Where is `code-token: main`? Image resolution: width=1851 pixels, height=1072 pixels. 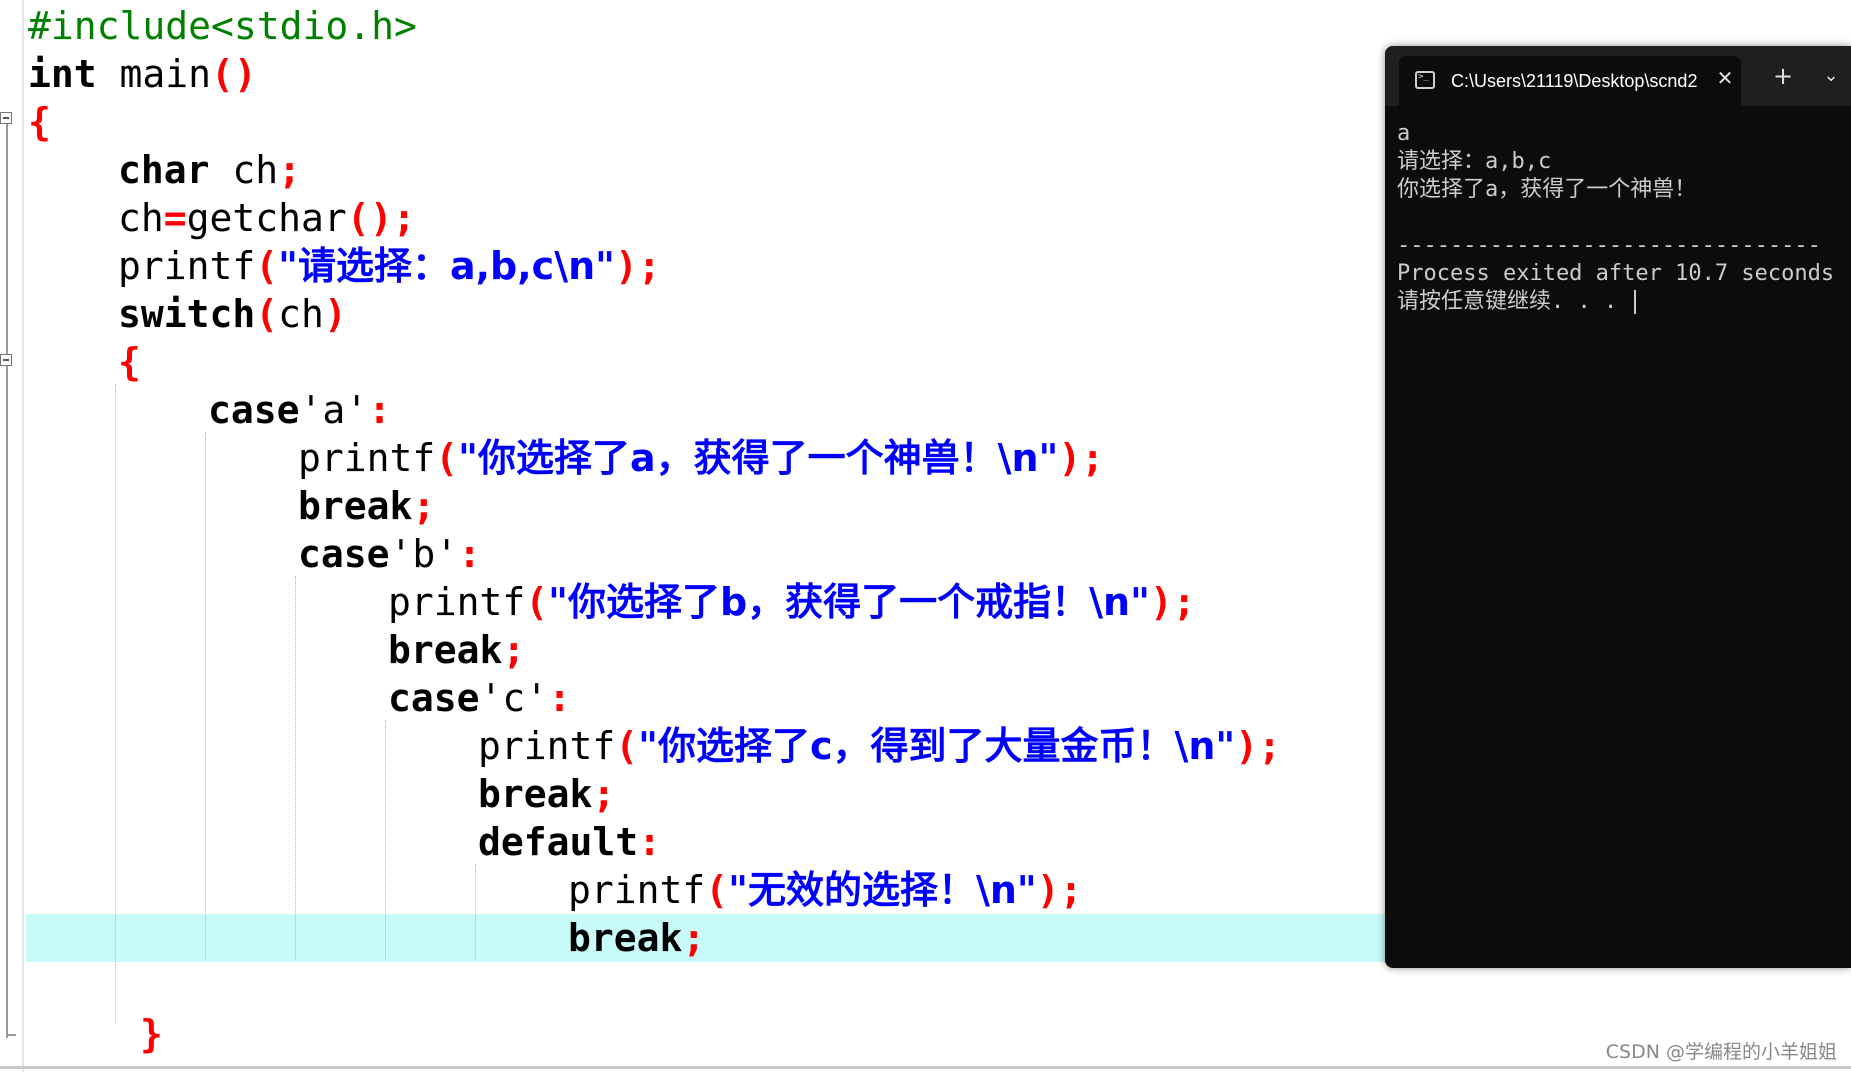 code-token: main is located at coordinates (154, 74).